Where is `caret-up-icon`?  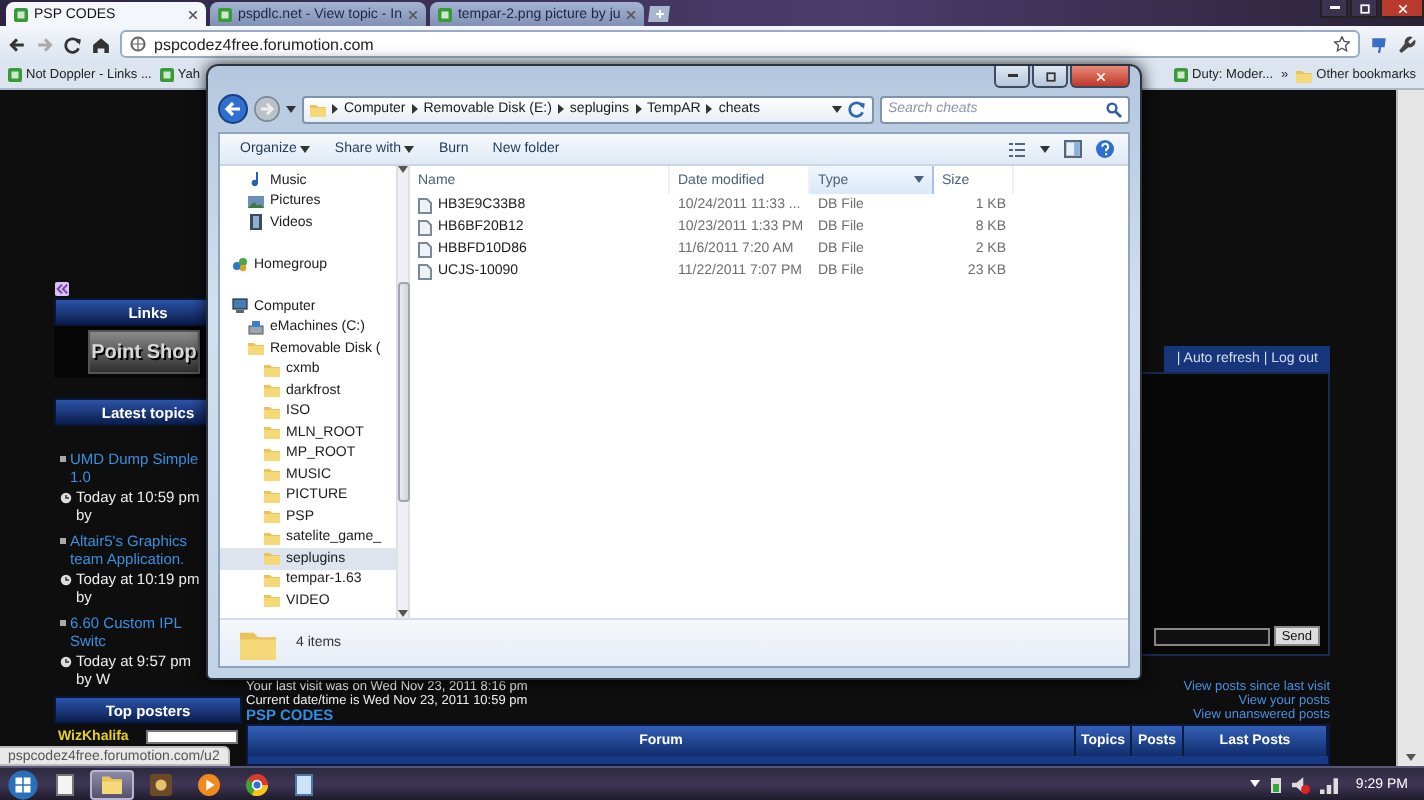
caret-up-icon is located at coordinates (1254, 784).